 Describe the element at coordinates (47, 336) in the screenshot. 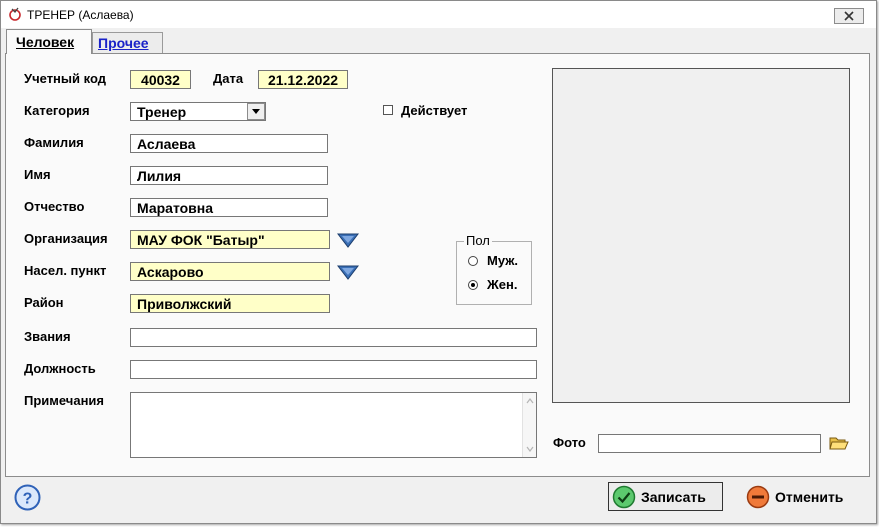

I see `titles-label: Звания` at that location.